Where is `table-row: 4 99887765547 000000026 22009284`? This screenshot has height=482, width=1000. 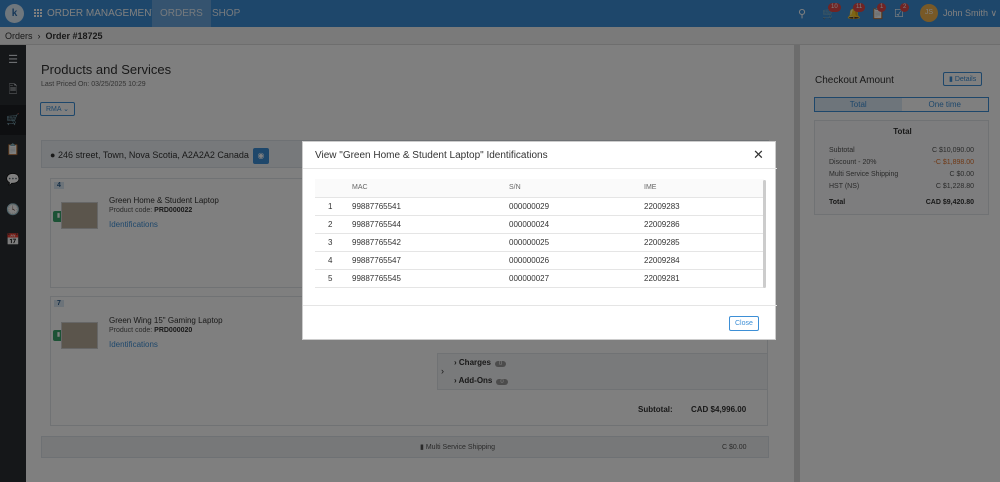 table-row: 4 99887765547 000000026 22009284 is located at coordinates (539, 260).